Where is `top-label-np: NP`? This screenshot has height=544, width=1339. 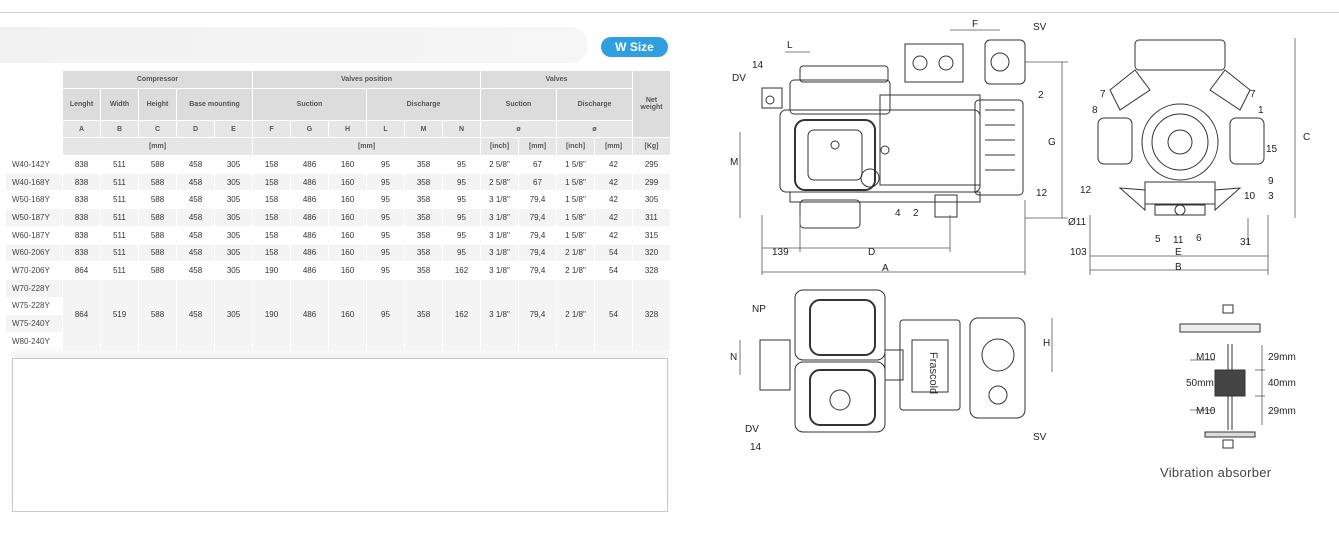
top-label-np: NP is located at coordinates (759, 309).